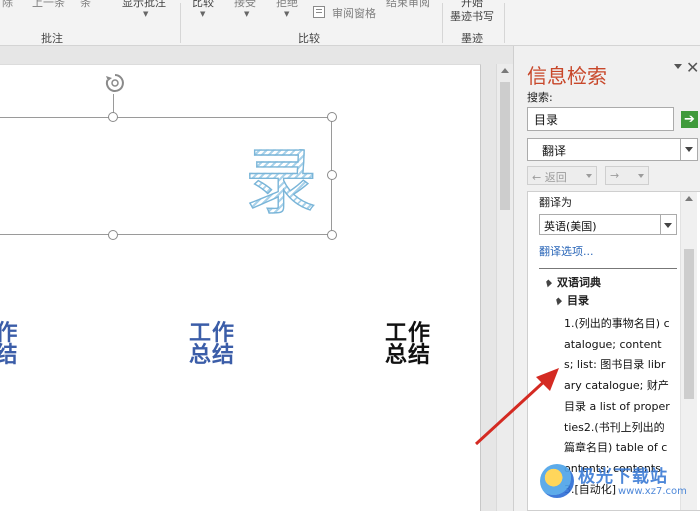 Image resolution: width=700 pixels, height=511 pixels. I want to click on accept-dropdown-icon: ▼, so click(246, 14).